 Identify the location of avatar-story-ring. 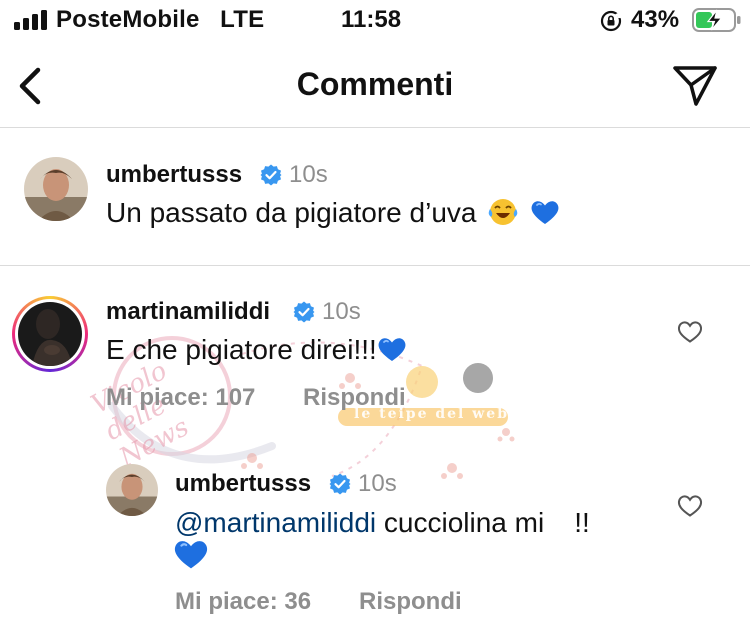
(50, 334).